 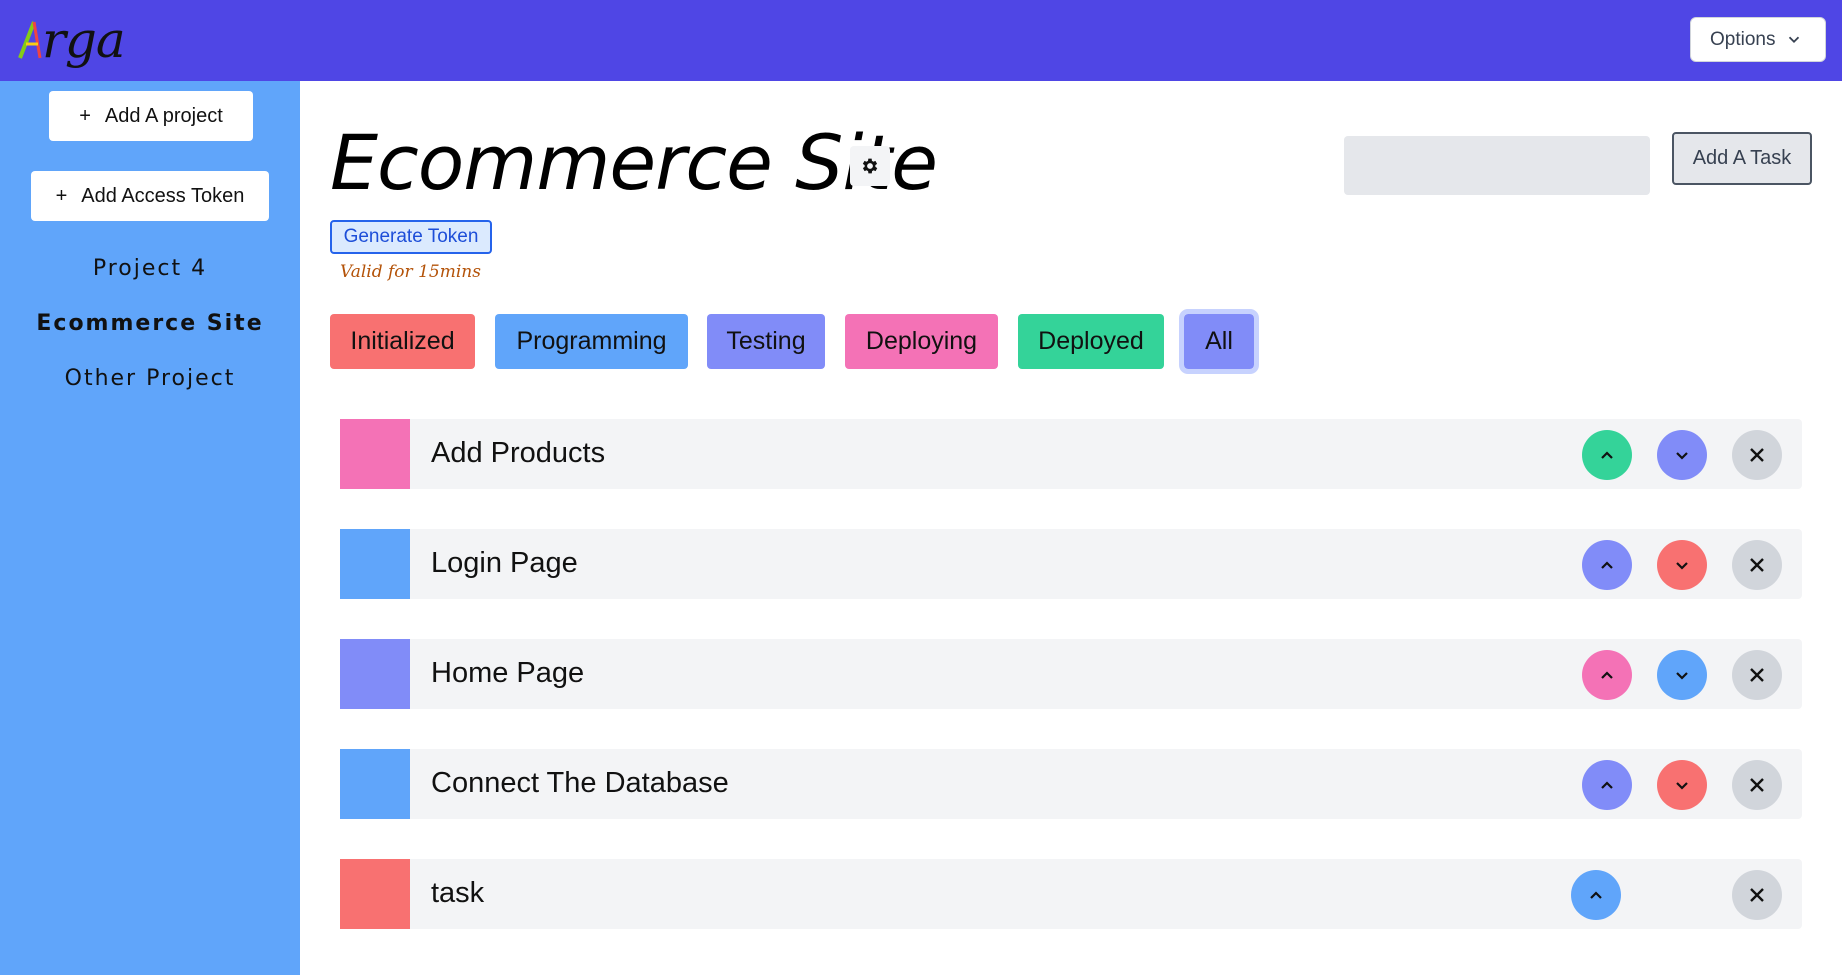 I want to click on task-title: Connect The Database, so click(x=580, y=783).